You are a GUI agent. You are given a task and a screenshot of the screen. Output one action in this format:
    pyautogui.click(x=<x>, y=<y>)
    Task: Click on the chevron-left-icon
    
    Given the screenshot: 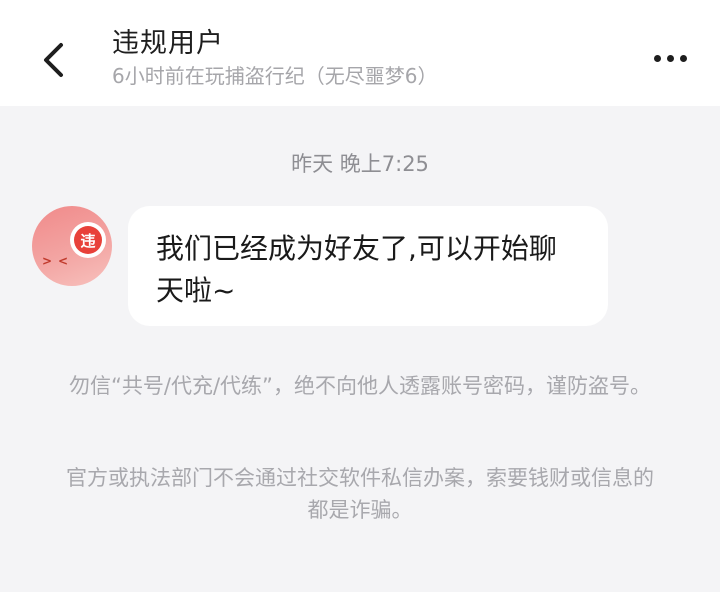 What is the action you would take?
    pyautogui.click(x=53, y=60)
    